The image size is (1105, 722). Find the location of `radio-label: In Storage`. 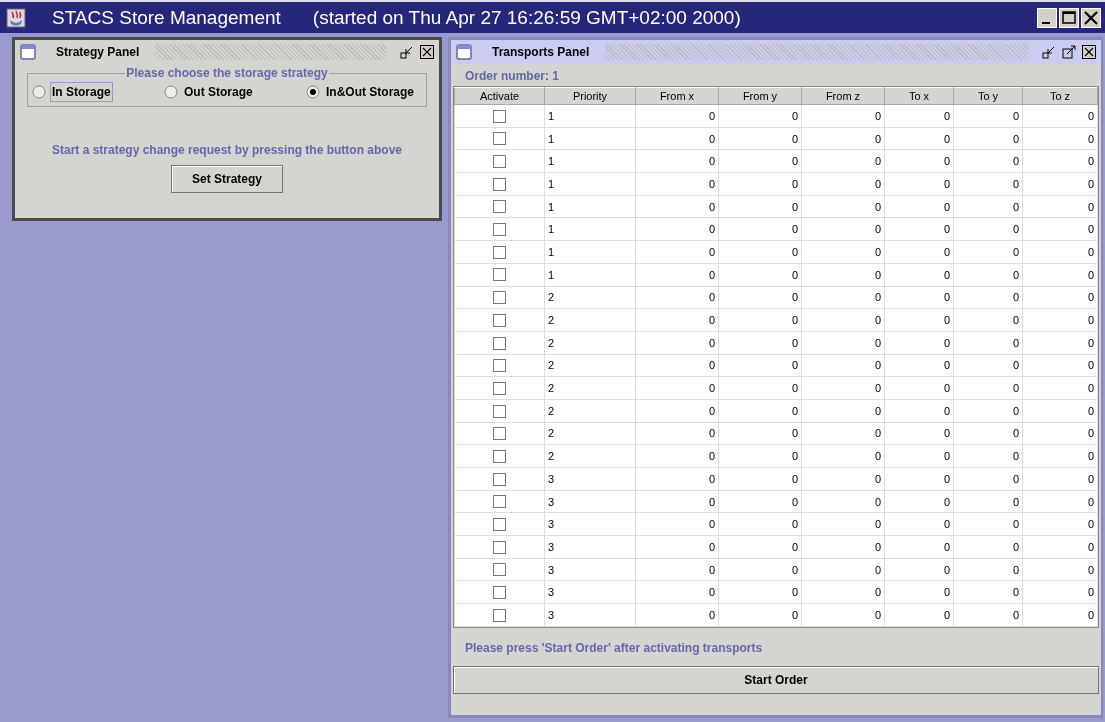

radio-label: In Storage is located at coordinates (81, 92).